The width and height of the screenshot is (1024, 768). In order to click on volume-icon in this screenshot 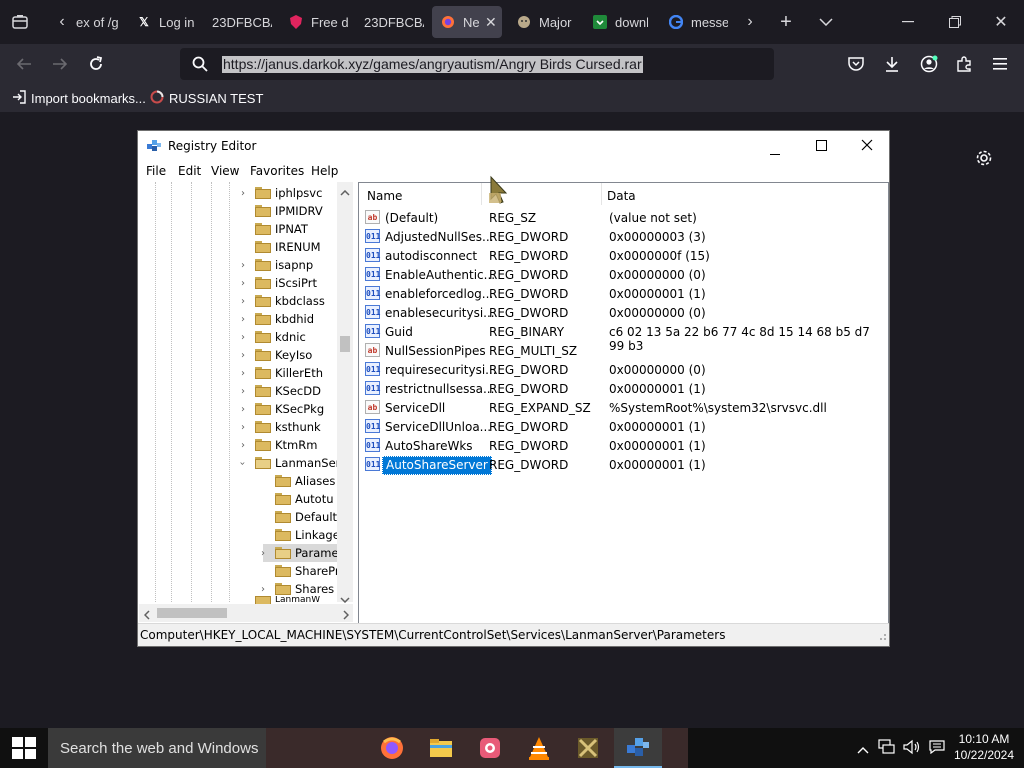, I will do `click(912, 749)`.